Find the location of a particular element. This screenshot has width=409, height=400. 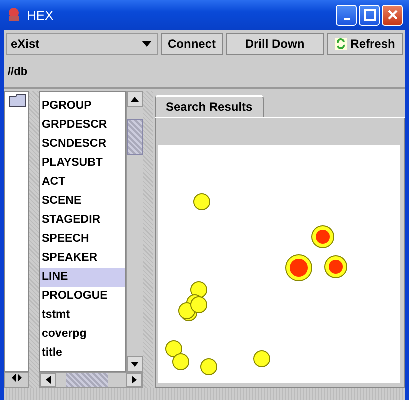

left-arrow-icon is located at coordinates (48, 380).